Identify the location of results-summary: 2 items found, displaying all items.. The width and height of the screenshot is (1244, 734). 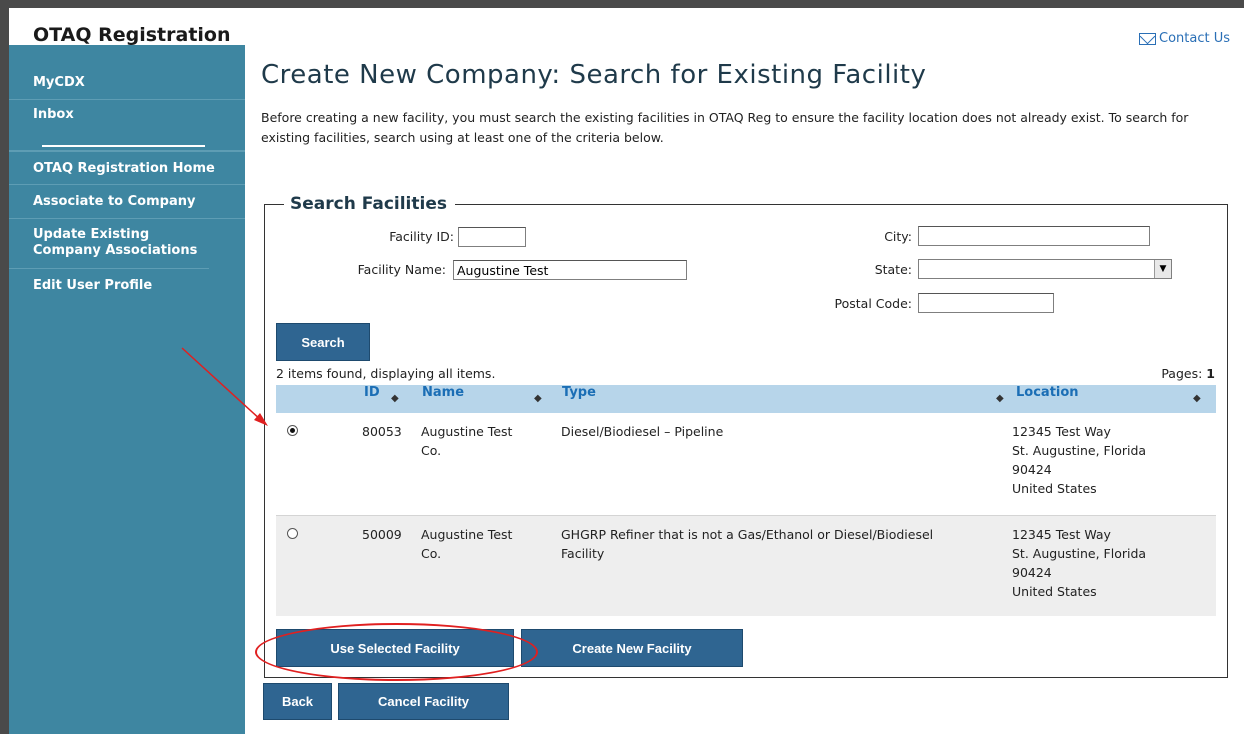
(386, 373).